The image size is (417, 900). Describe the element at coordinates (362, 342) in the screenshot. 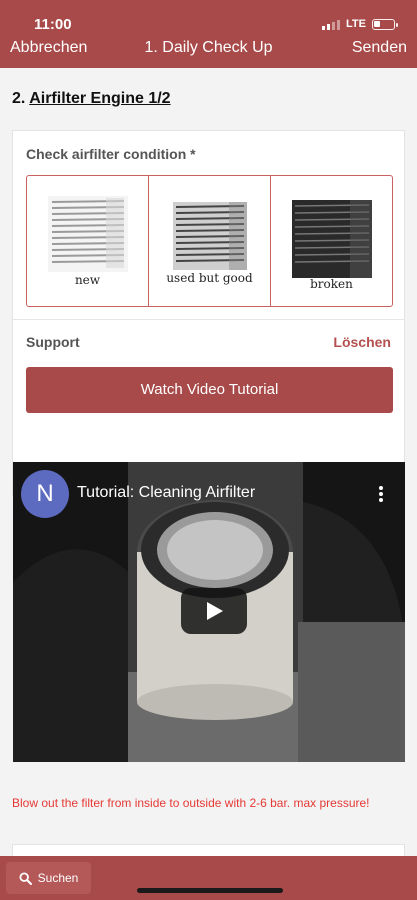

I see `clear-button: Löschen` at that location.